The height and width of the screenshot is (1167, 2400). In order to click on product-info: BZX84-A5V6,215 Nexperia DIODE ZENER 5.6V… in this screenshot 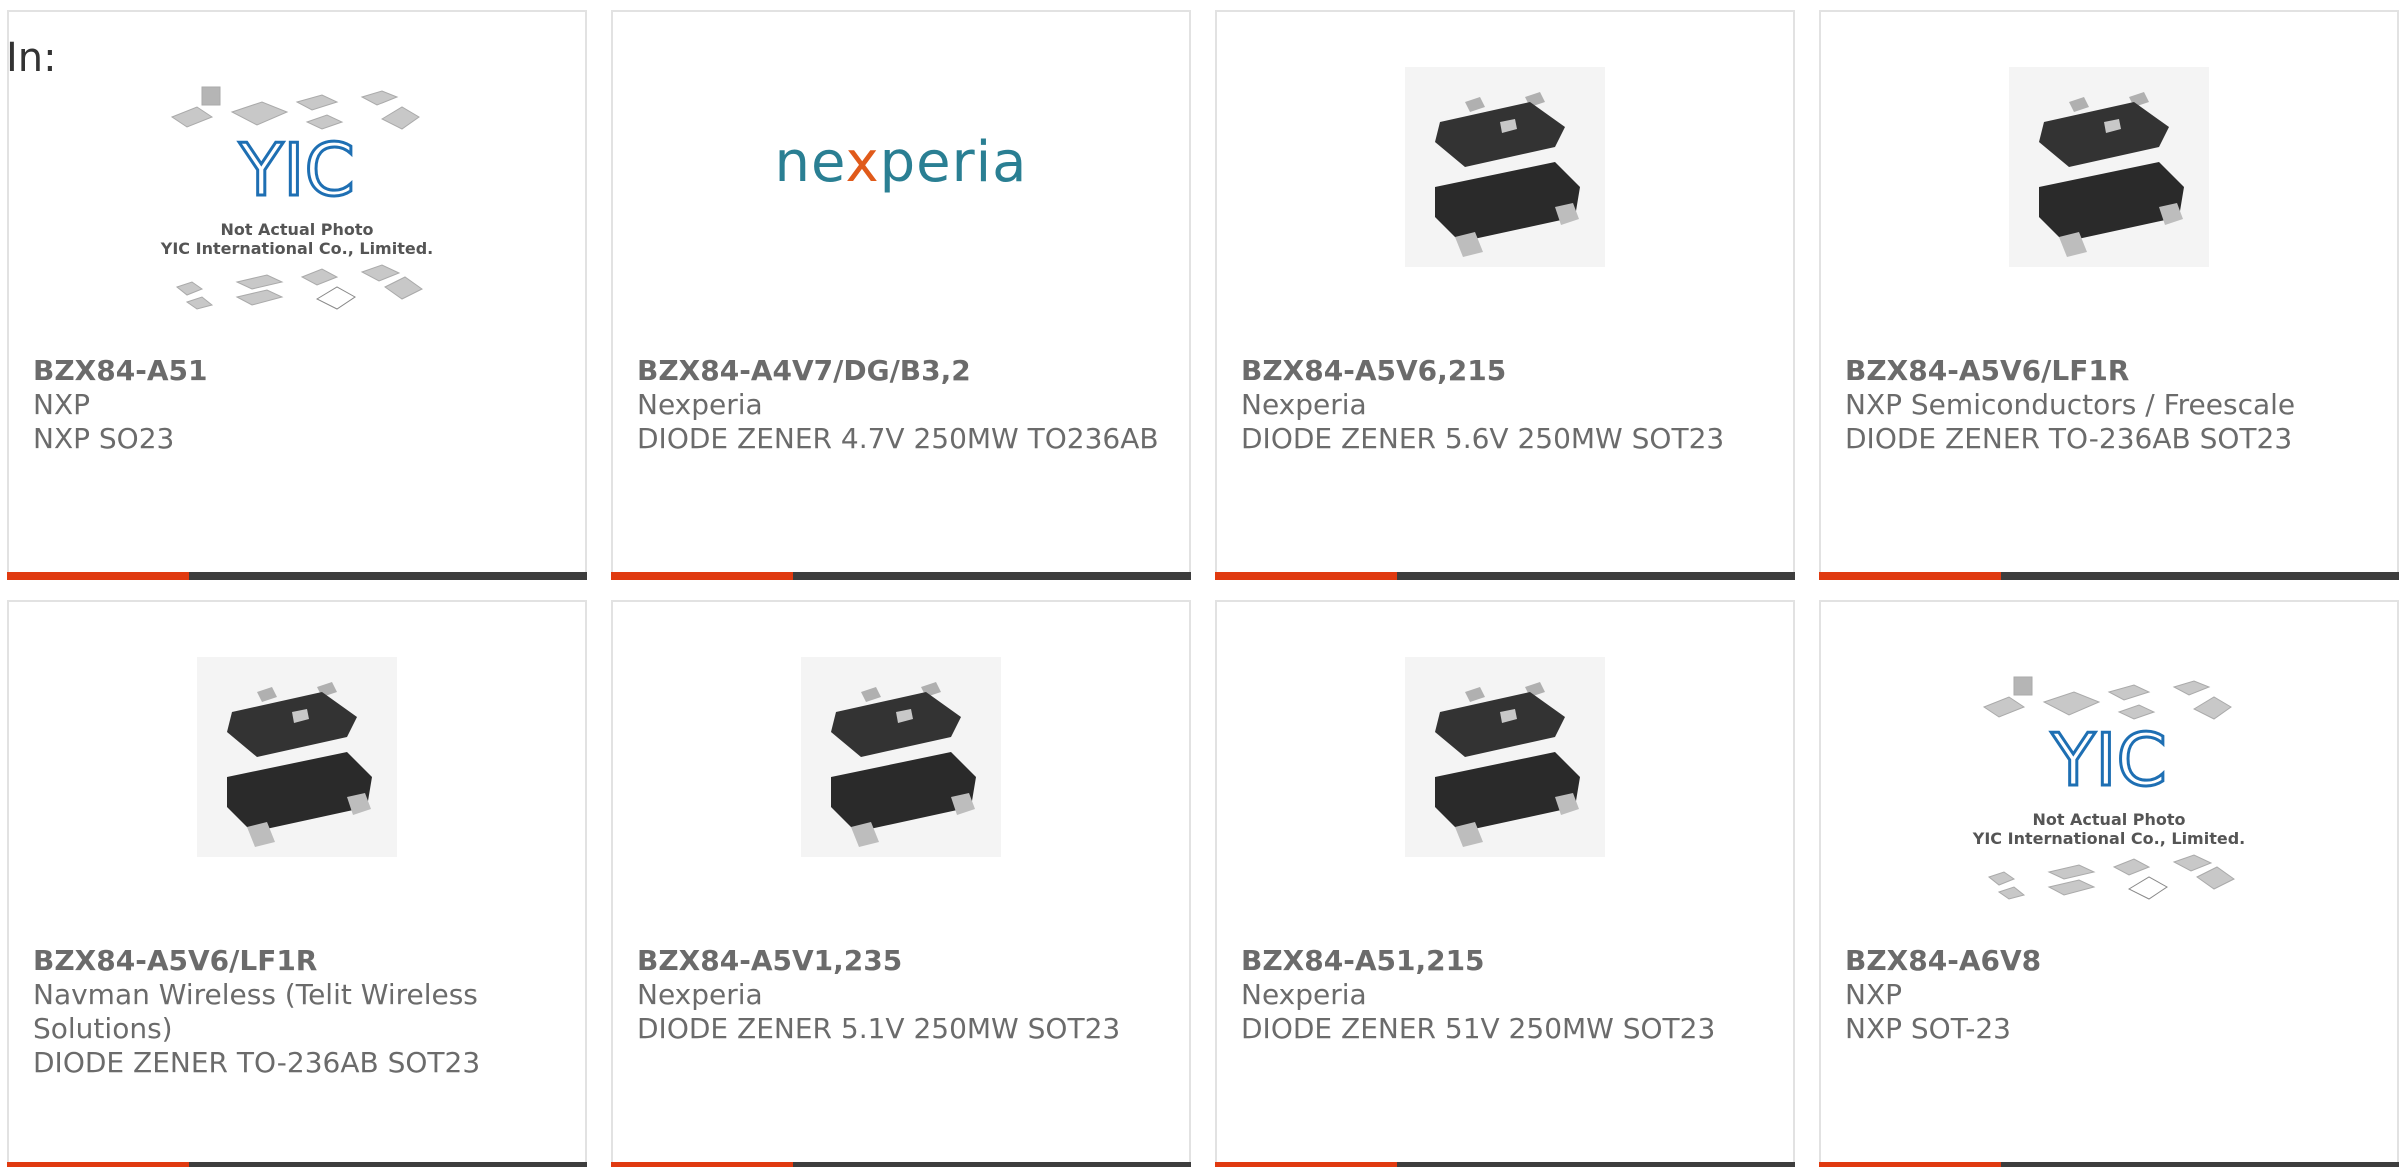, I will do `click(1507, 405)`.